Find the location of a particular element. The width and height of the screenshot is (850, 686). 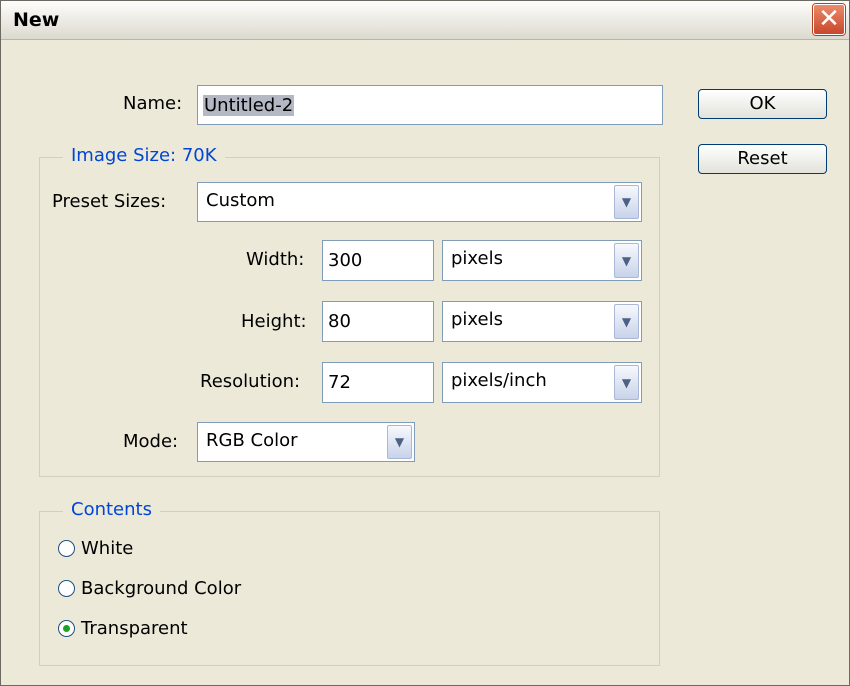

close-icon: ✕ is located at coordinates (829, 19).